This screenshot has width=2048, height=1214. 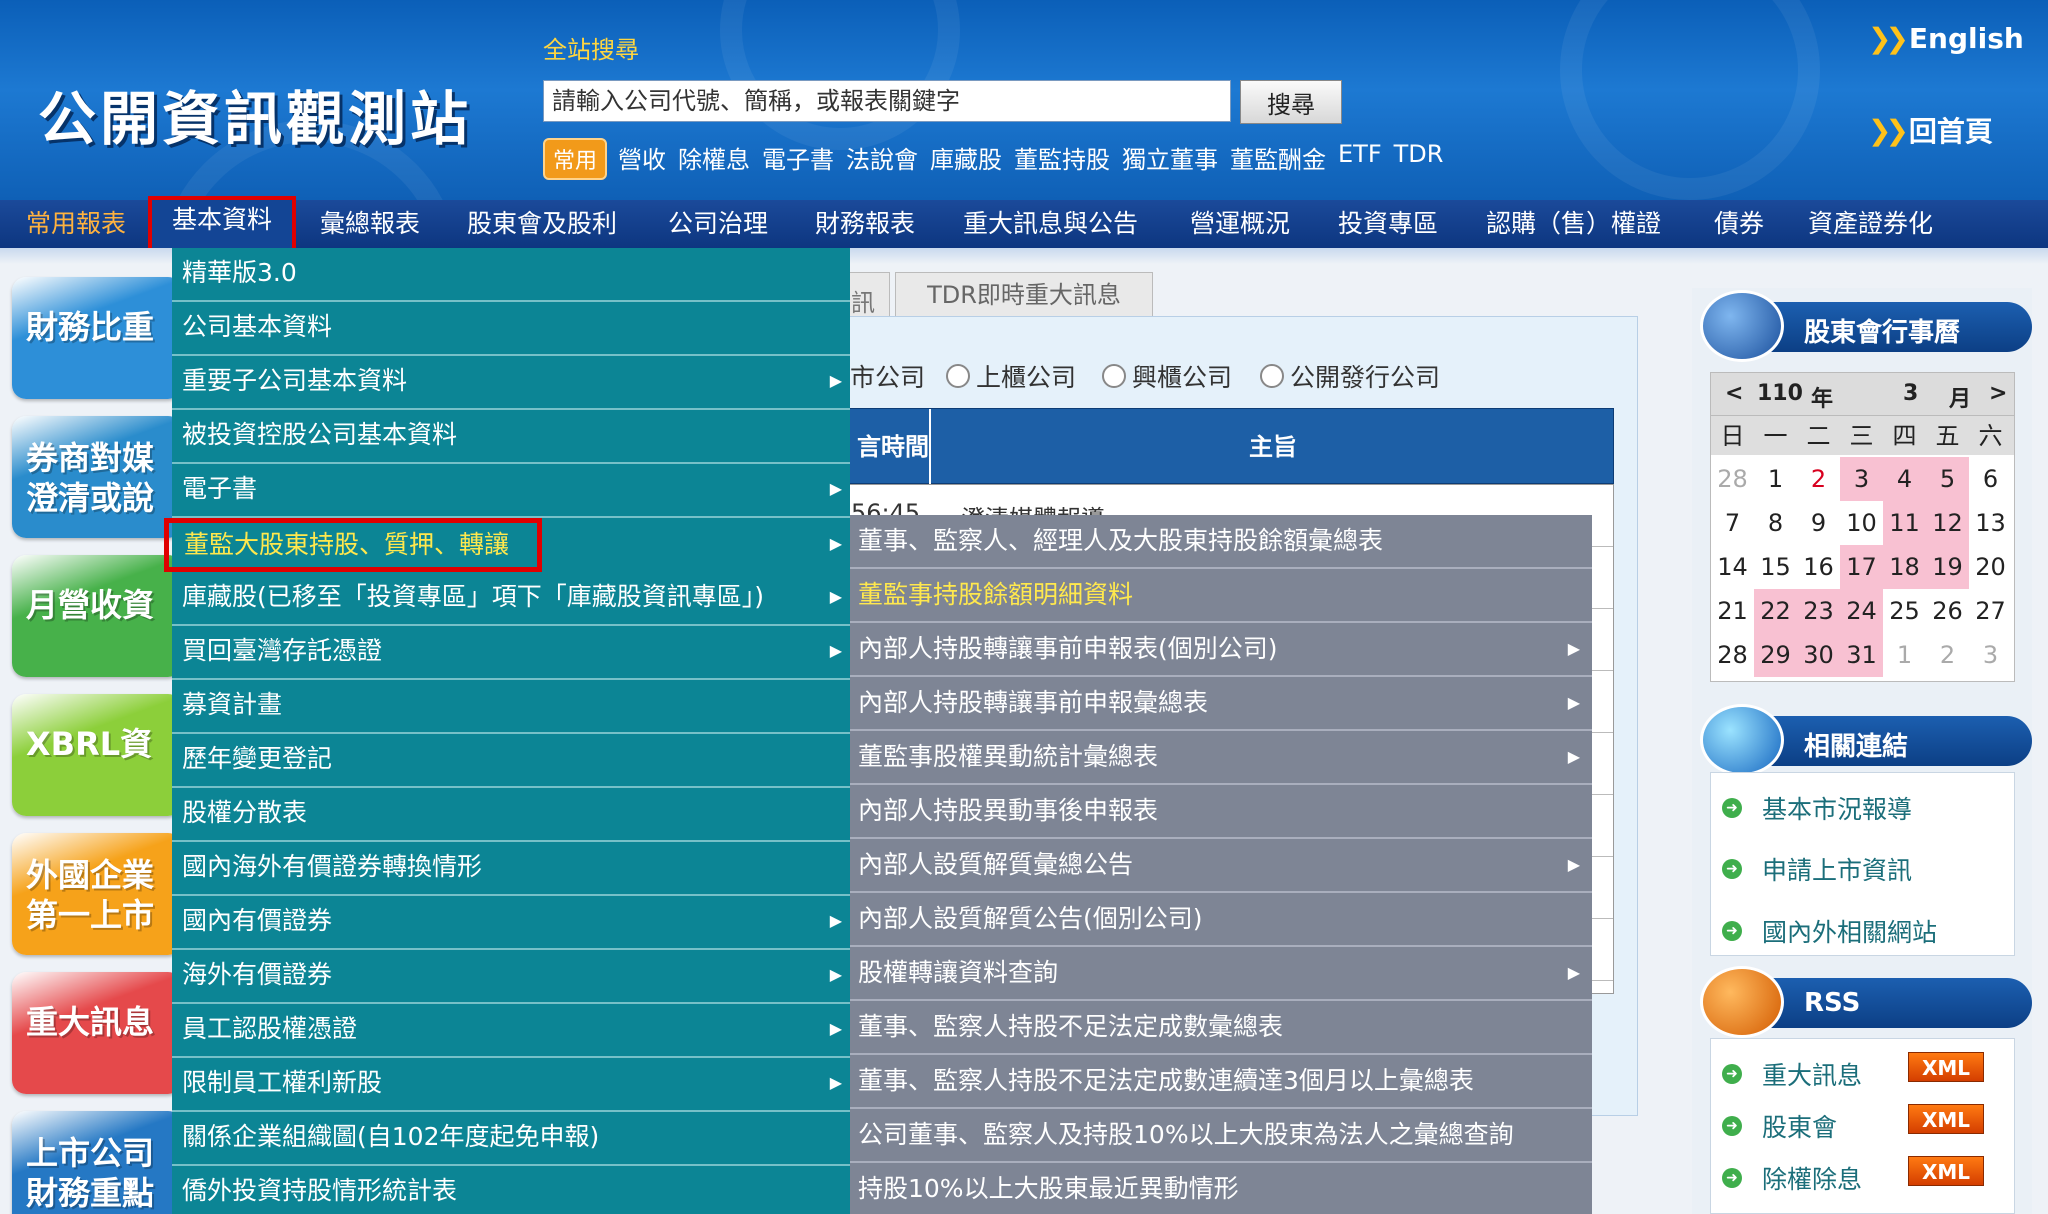 I want to click on calendar-day: 30, so click(x=1818, y=655).